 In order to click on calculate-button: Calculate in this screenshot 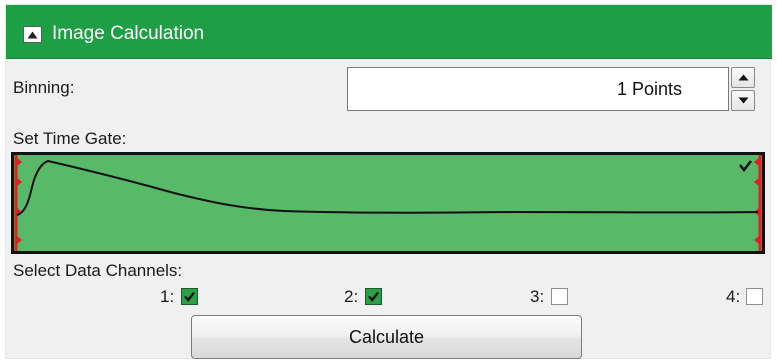, I will do `click(386, 337)`.